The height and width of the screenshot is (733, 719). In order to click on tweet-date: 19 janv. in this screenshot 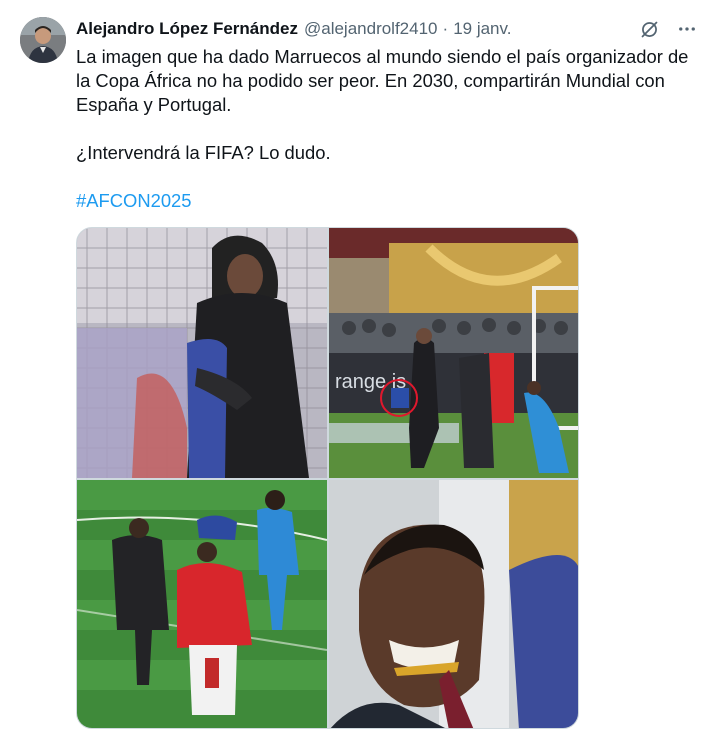, I will do `click(482, 29)`.